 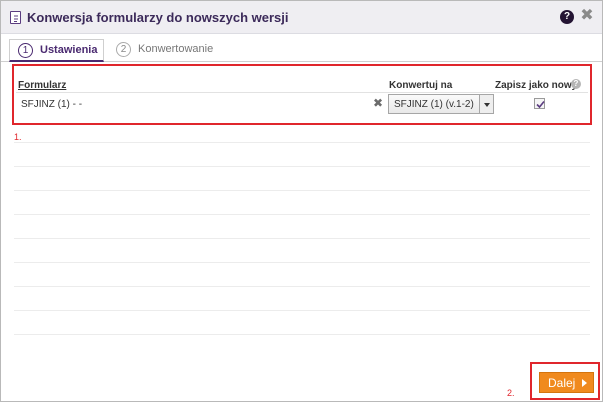 I want to click on next-button-label: Dalej, so click(x=562, y=383).